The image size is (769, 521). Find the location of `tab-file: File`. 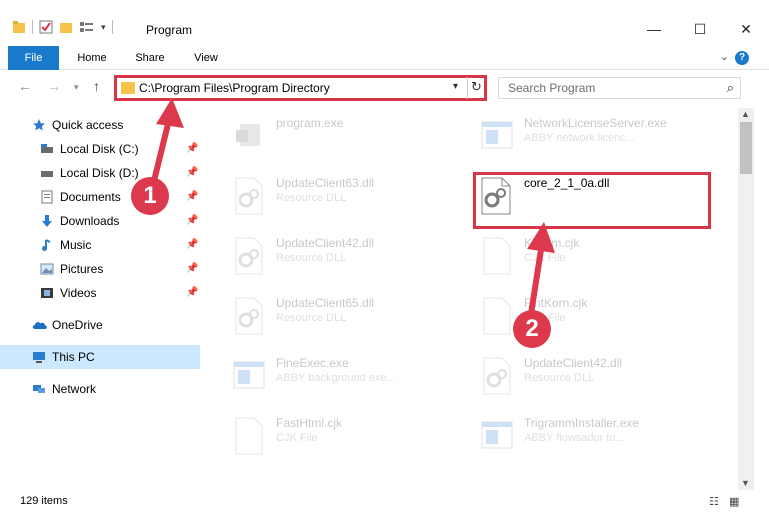

tab-file: File is located at coordinates (33, 58).